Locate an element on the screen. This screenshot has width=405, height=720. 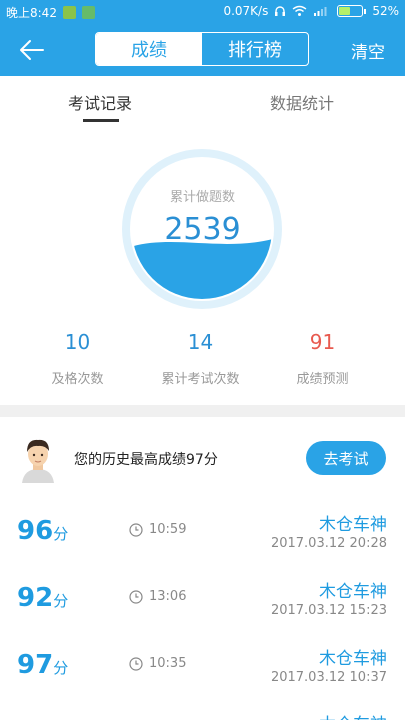
record-duration: 13:06 is located at coordinates (157, 596).